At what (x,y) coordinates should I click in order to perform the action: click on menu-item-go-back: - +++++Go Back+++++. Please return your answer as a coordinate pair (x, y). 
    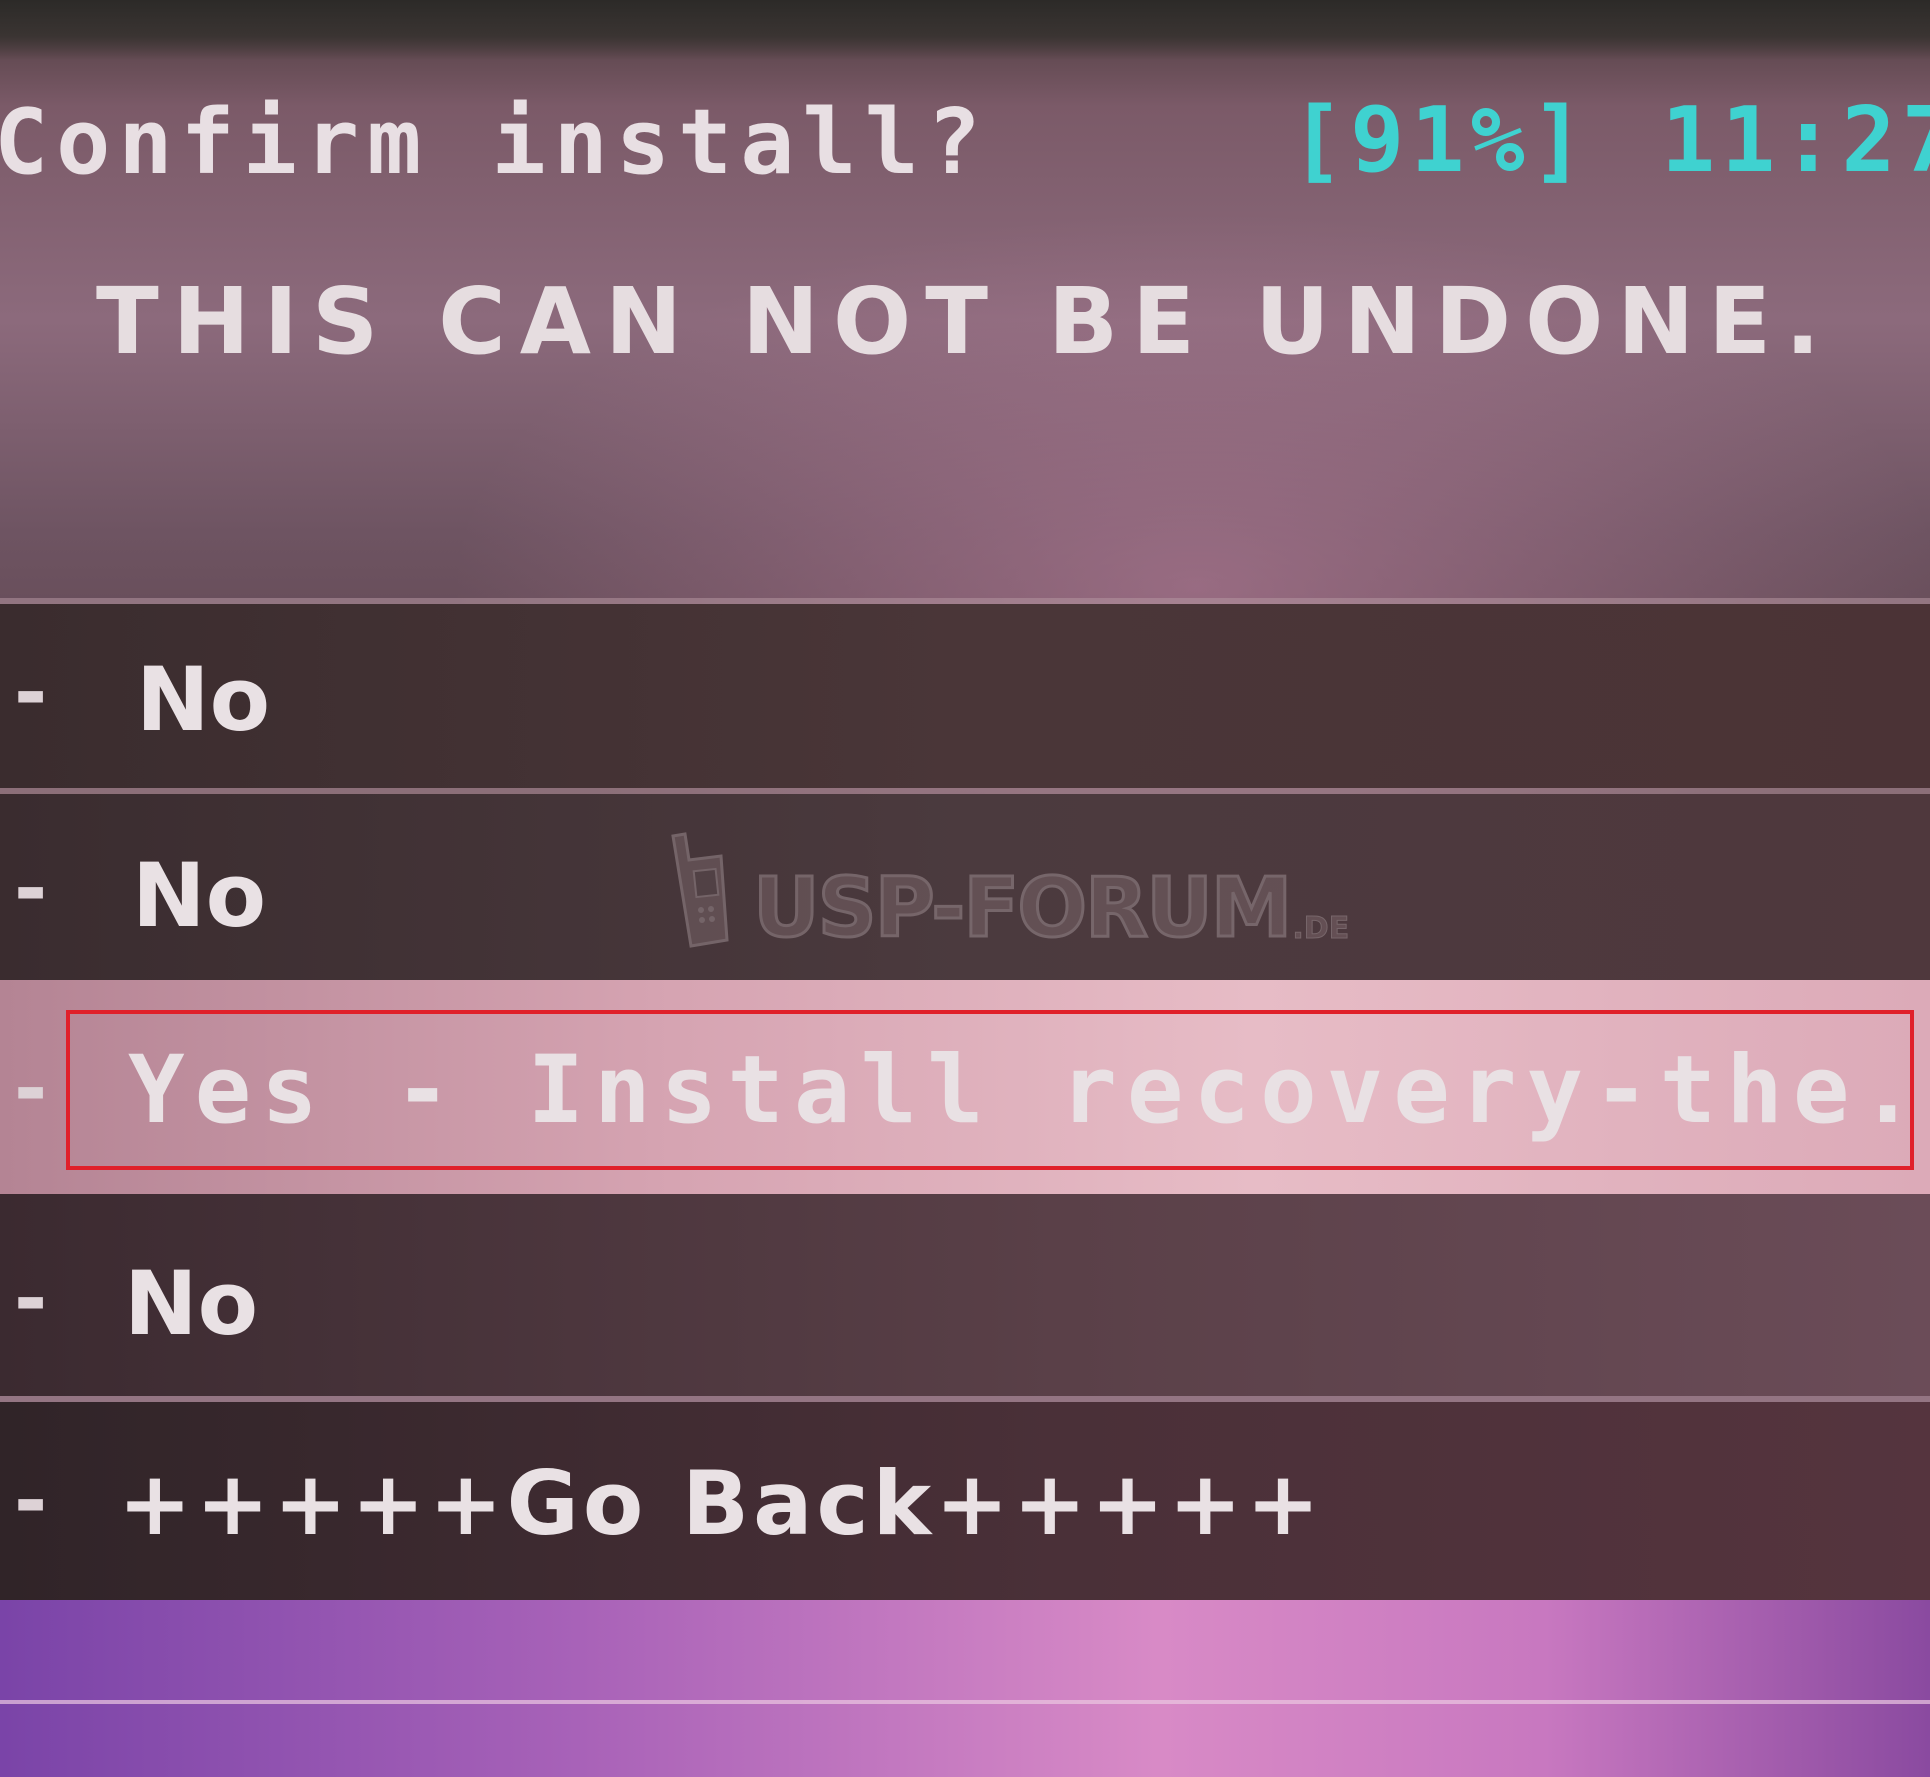
    Looking at the image, I should click on (965, 1501).